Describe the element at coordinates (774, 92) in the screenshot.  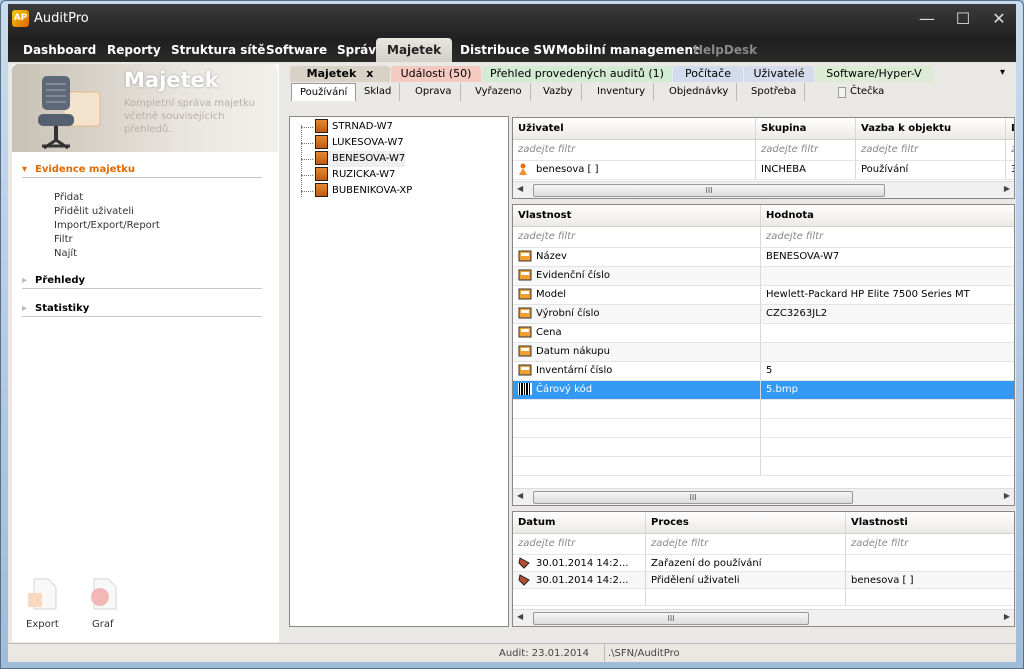
I see `sub-tab-7: Spotřeba` at that location.